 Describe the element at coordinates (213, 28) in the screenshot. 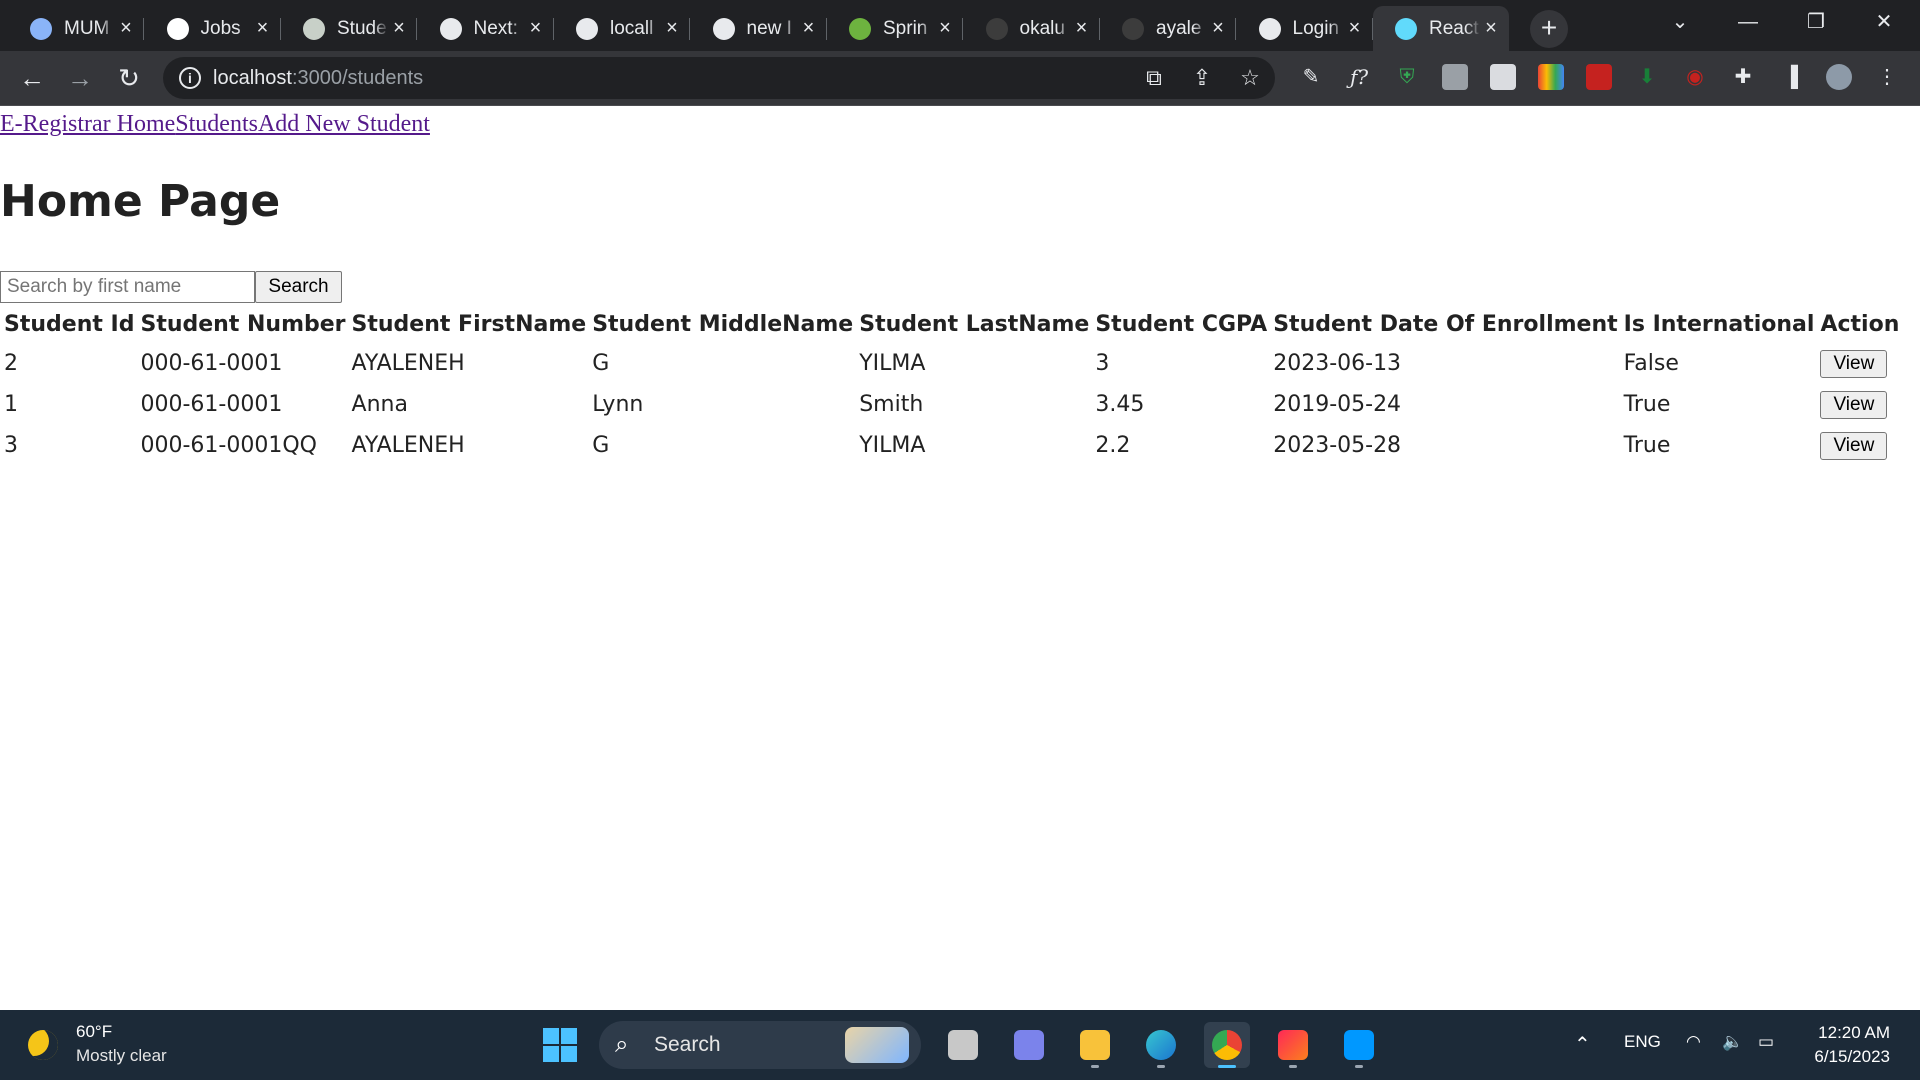

I see `browser-tab: Jobs ×` at that location.